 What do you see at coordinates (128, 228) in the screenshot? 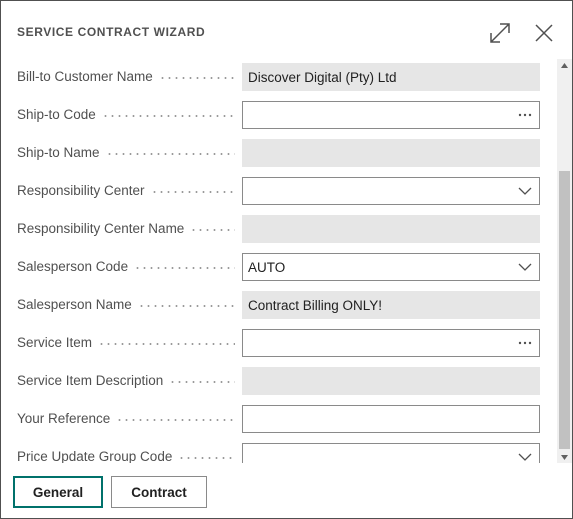
I see `field-label: Responsibility Center Name` at bounding box center [128, 228].